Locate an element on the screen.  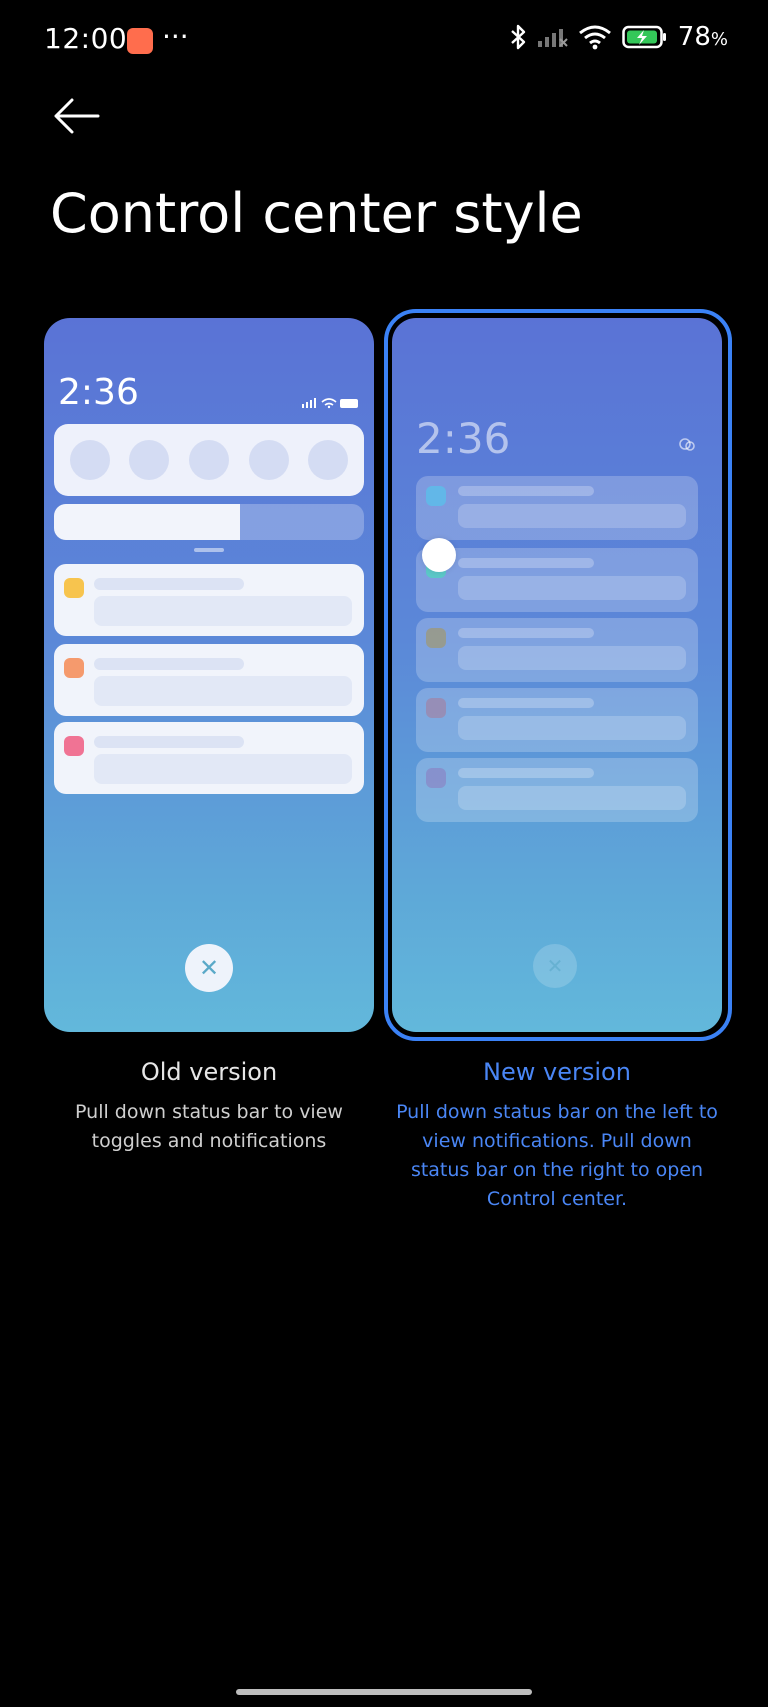
status-time: 12:00 is located at coordinates (86, 38).